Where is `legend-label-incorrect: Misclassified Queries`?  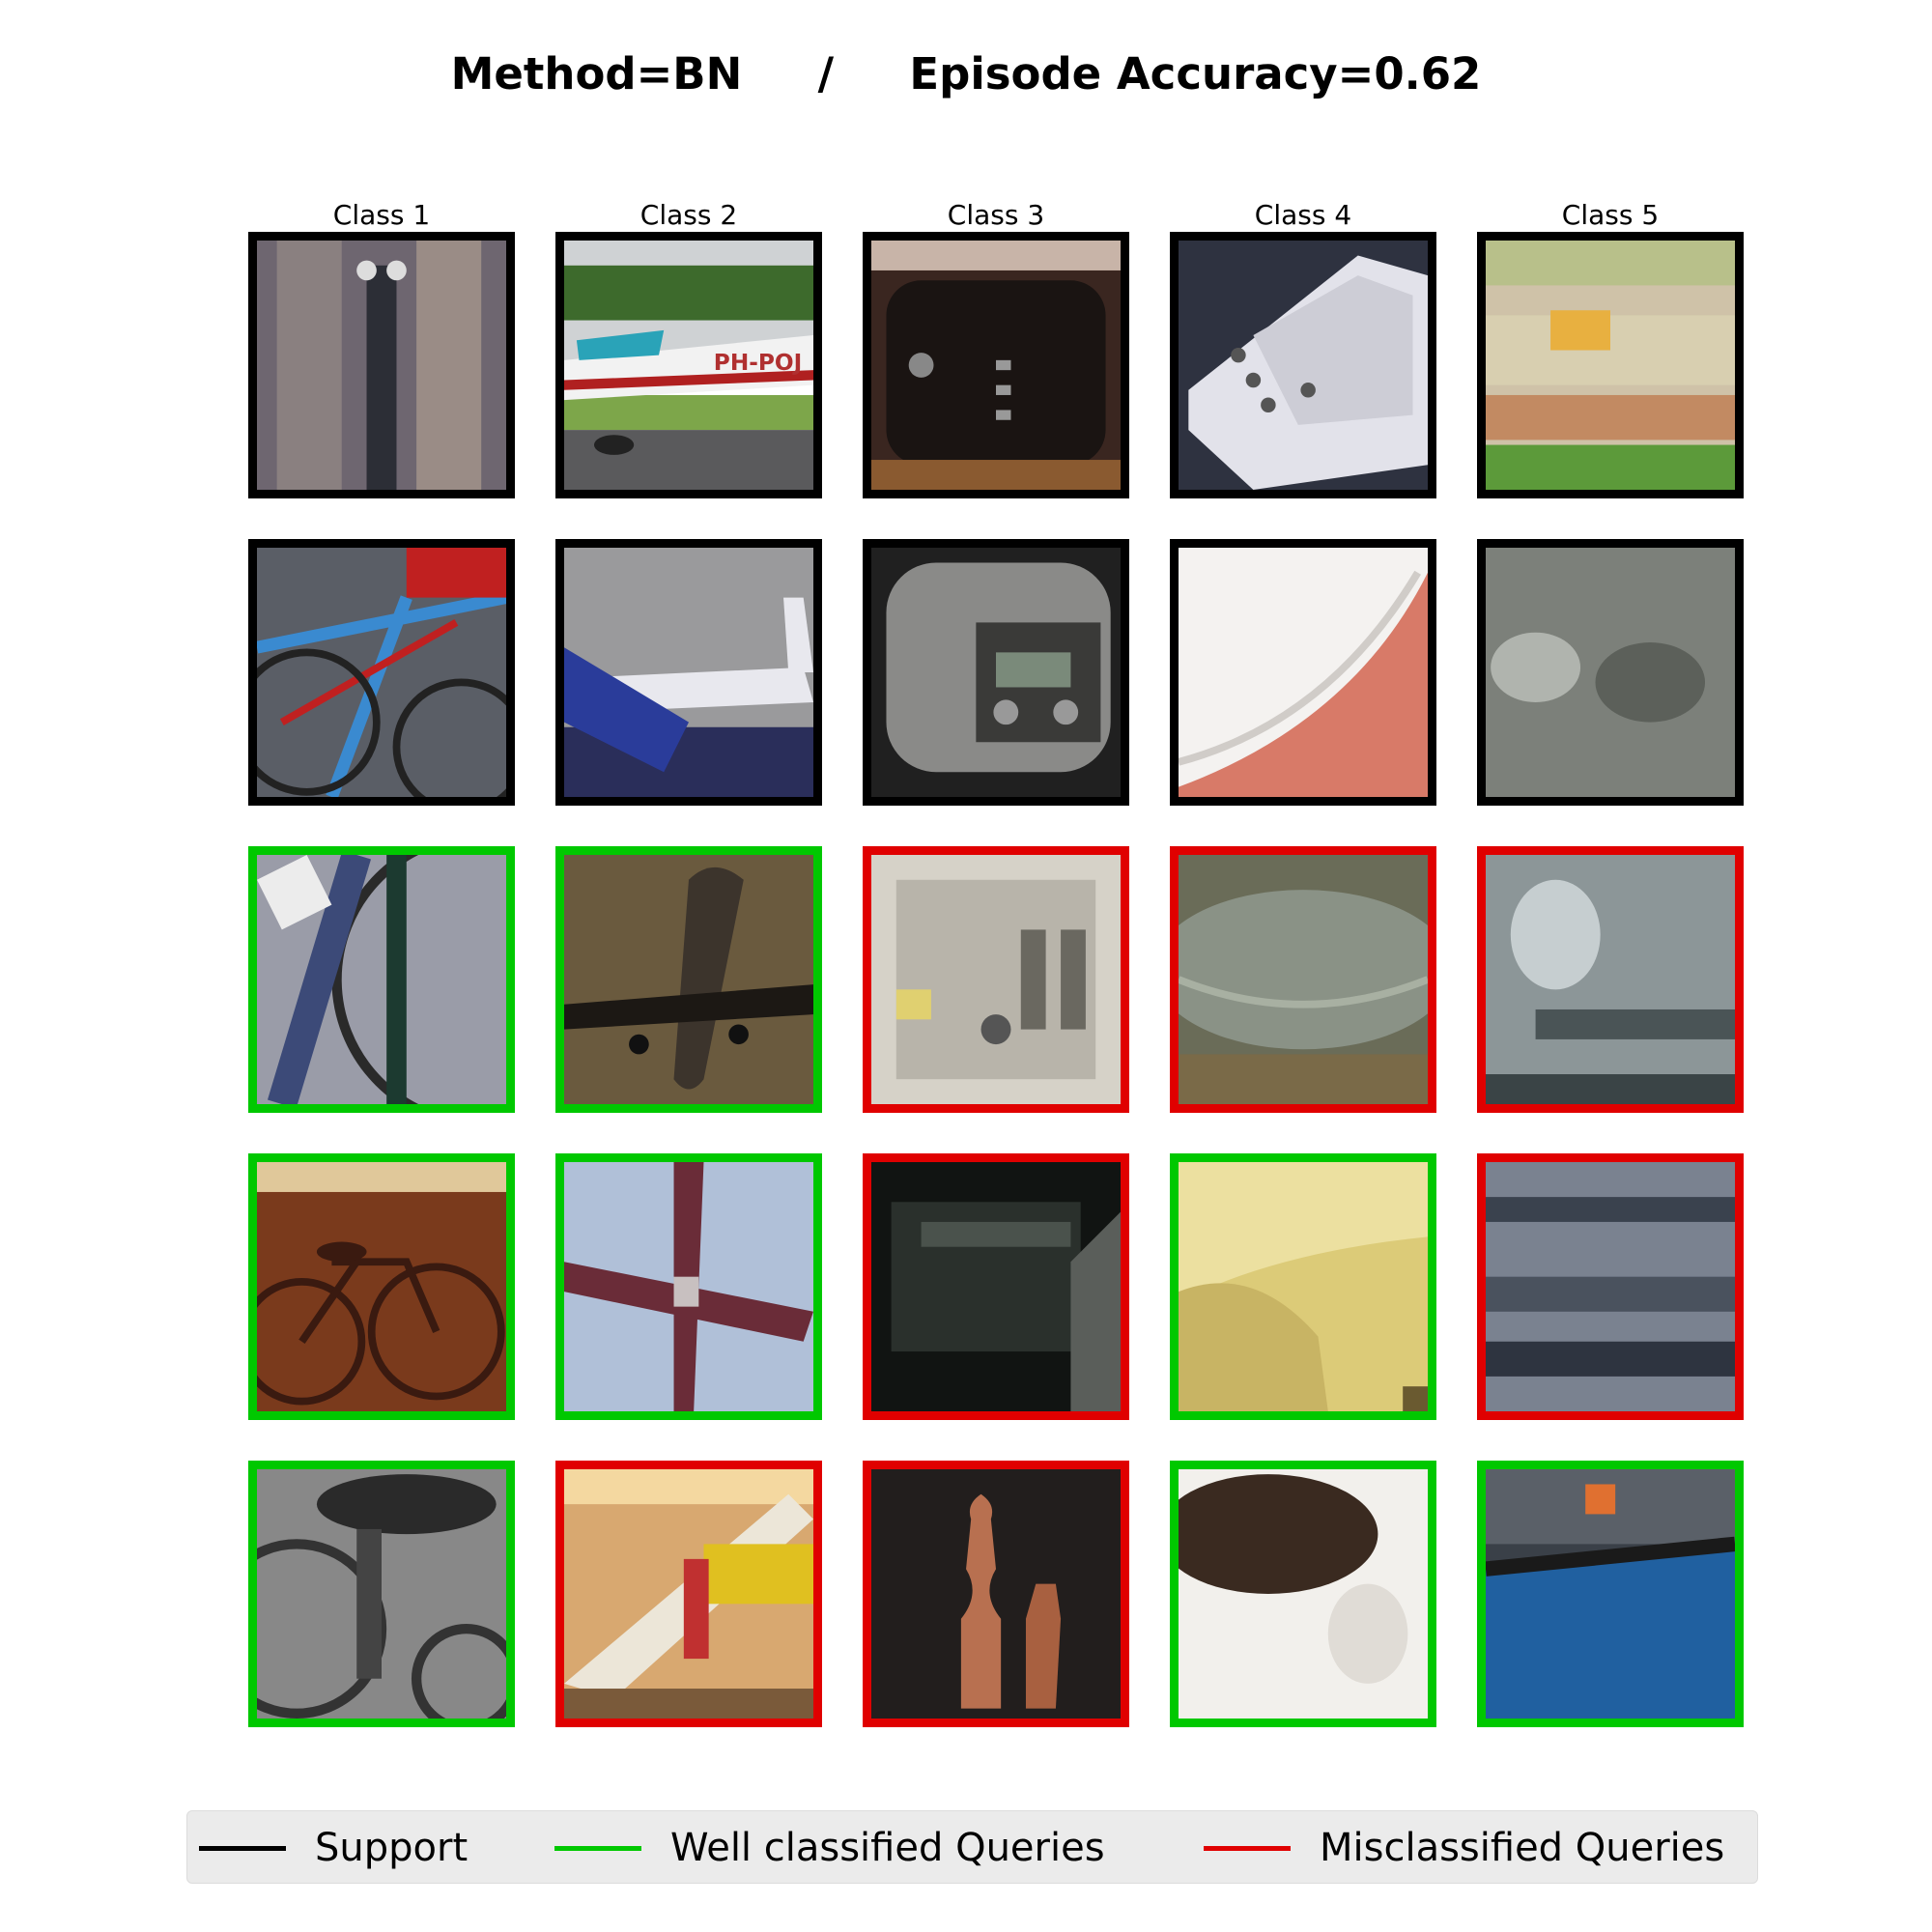 legend-label-incorrect: Misclassified Queries is located at coordinates (1522, 1848).